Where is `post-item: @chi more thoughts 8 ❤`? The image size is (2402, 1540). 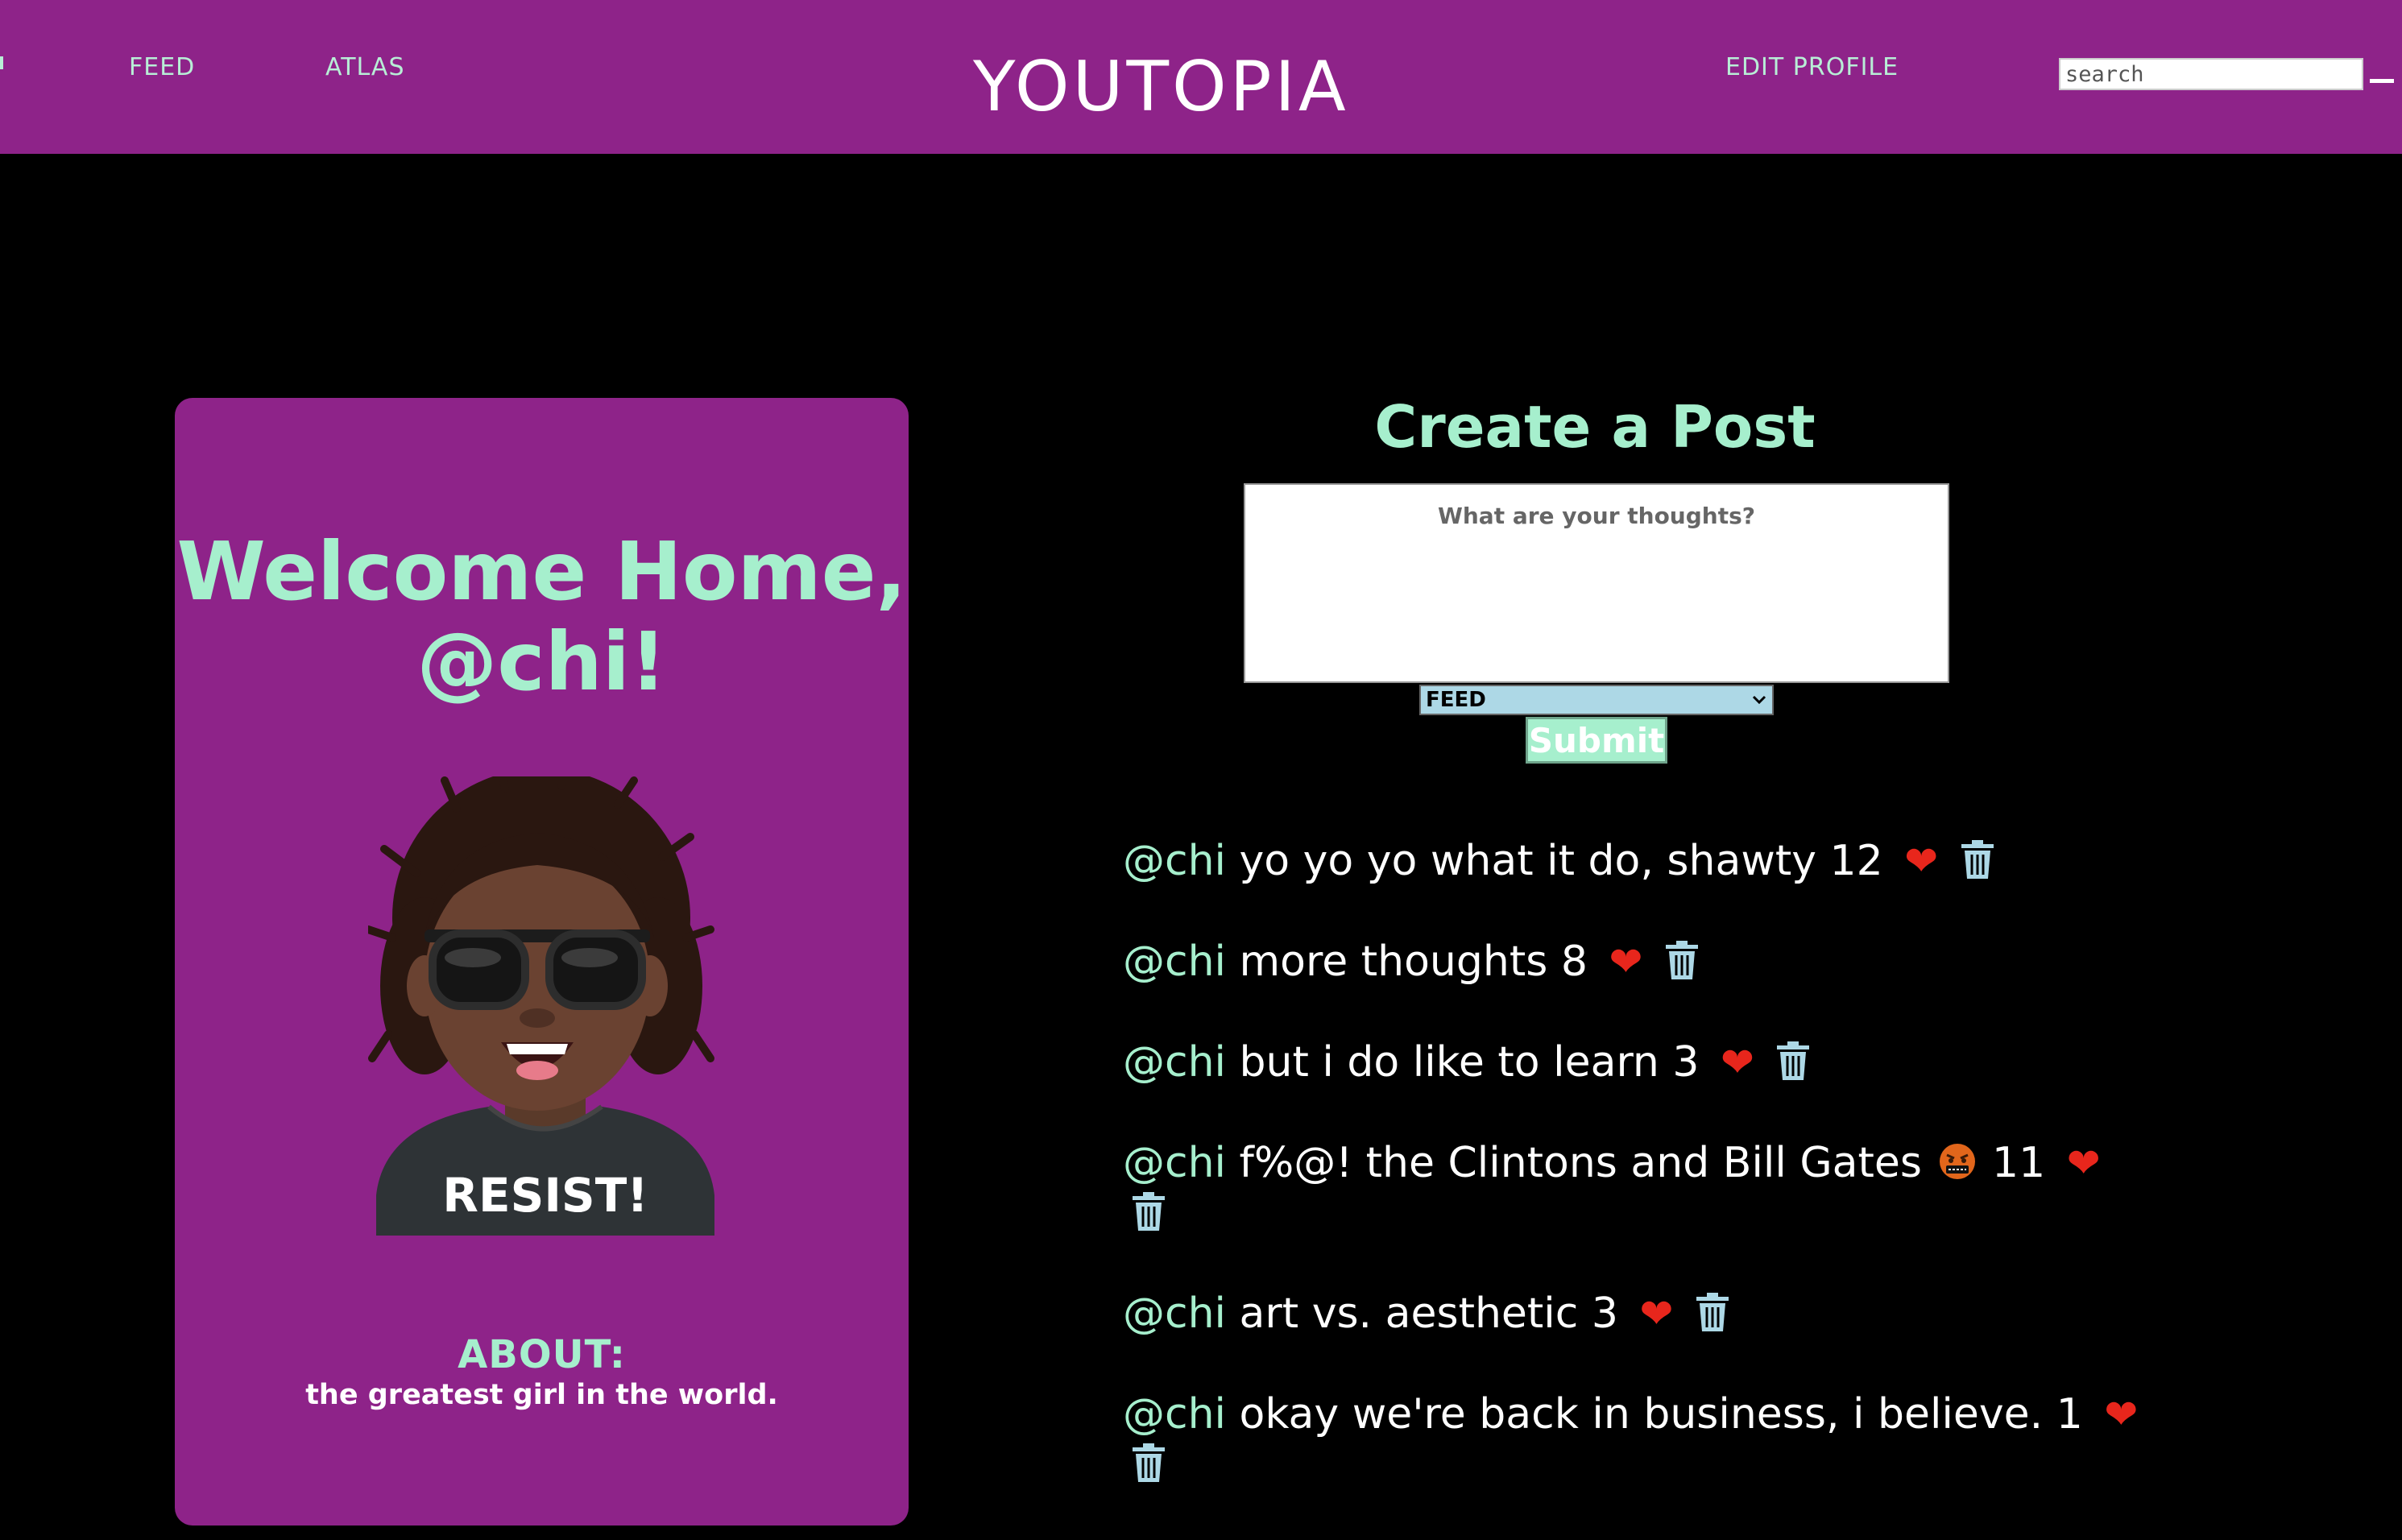
post-item: @chi more thoughts 8 ❤ is located at coordinates (1635, 962).